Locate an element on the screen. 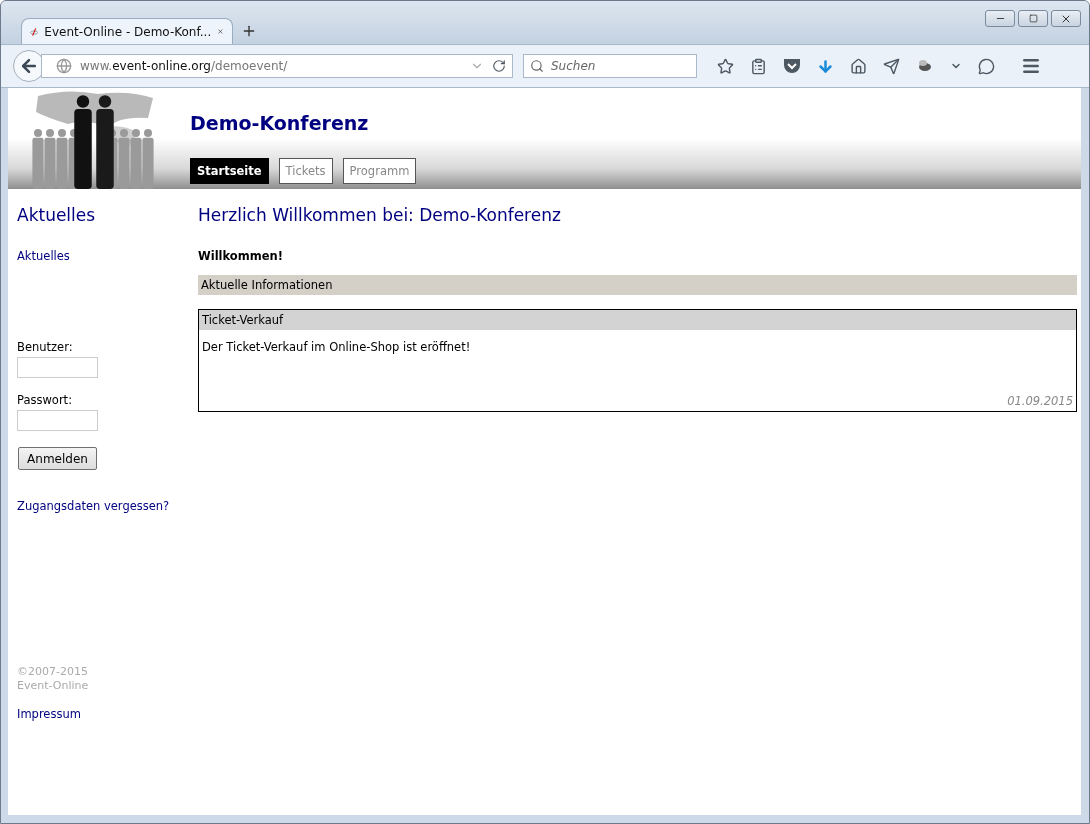  send-icon is located at coordinates (891, 66).